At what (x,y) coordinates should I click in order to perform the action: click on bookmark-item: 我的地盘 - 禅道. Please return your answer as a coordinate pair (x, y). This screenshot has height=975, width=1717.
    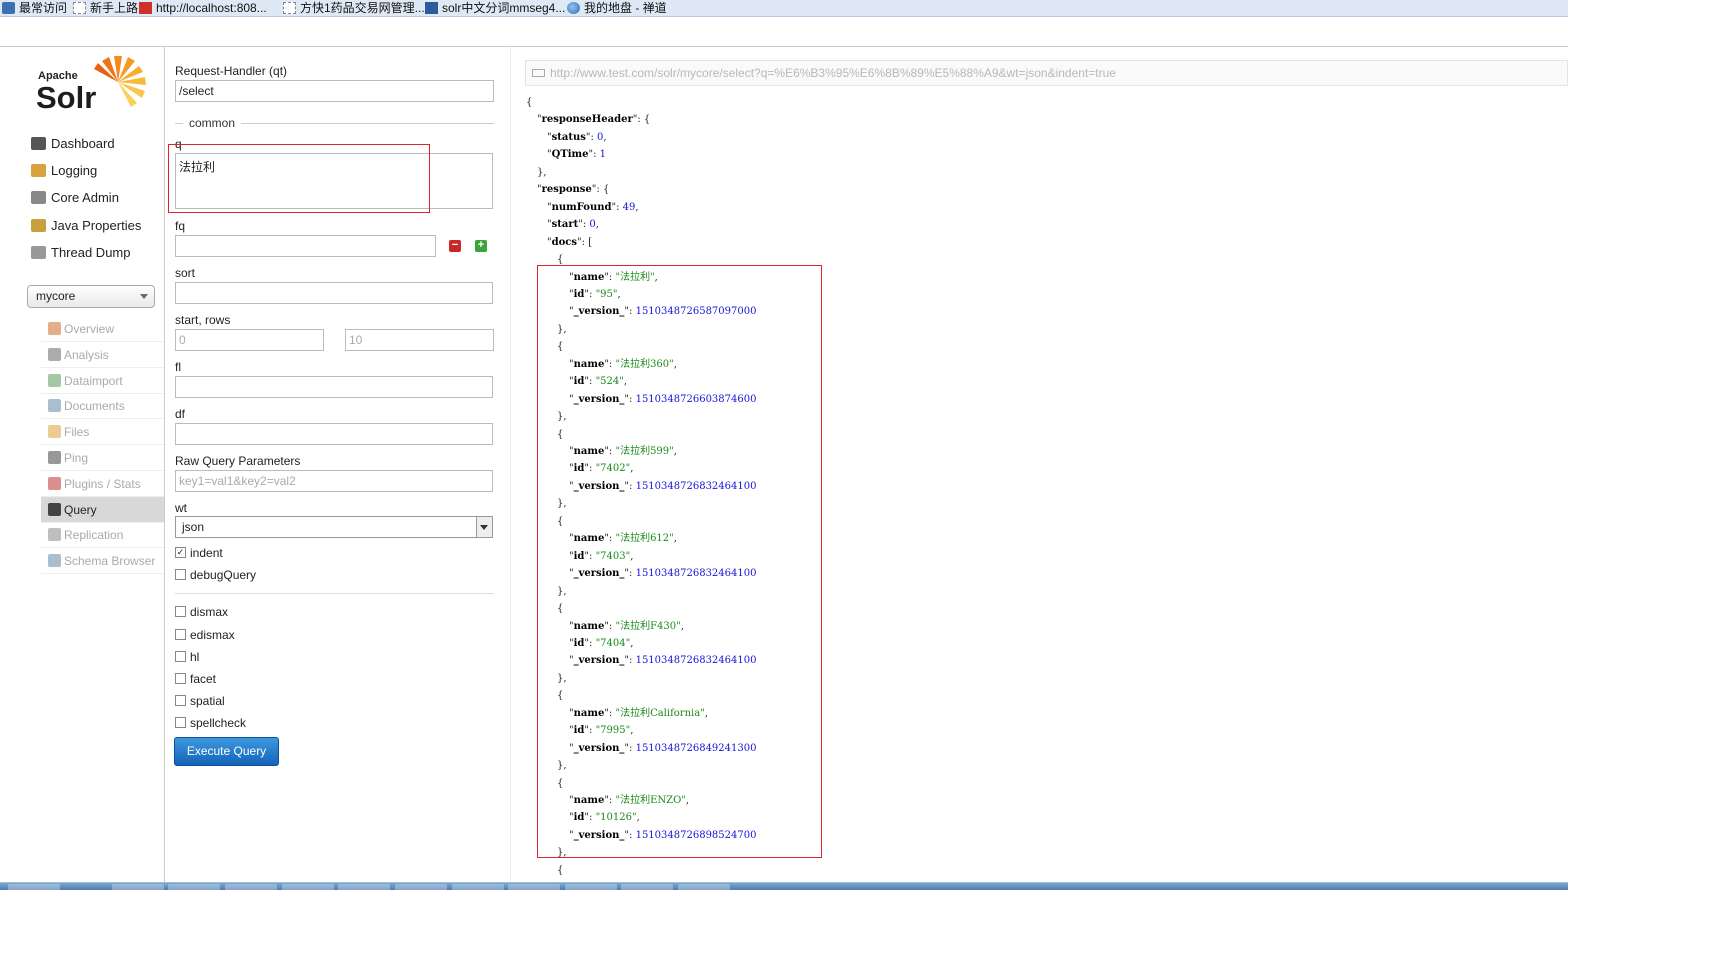
    Looking at the image, I should click on (617, 8).